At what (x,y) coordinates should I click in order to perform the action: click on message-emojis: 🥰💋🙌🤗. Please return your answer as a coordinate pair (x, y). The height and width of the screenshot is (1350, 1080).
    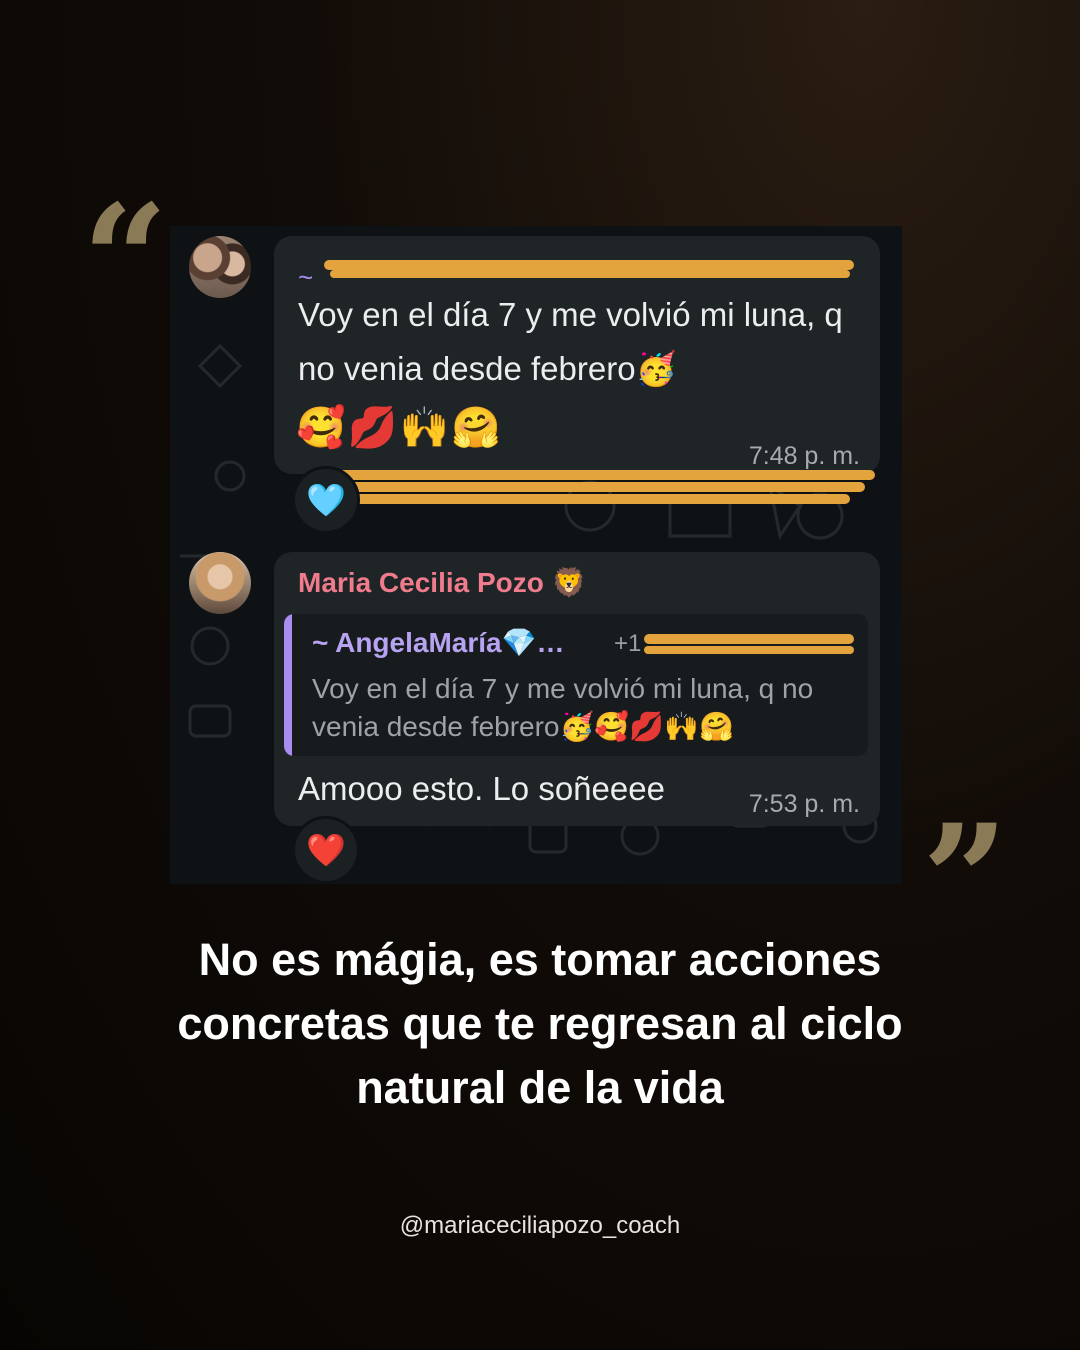
    Looking at the image, I should click on (400, 428).